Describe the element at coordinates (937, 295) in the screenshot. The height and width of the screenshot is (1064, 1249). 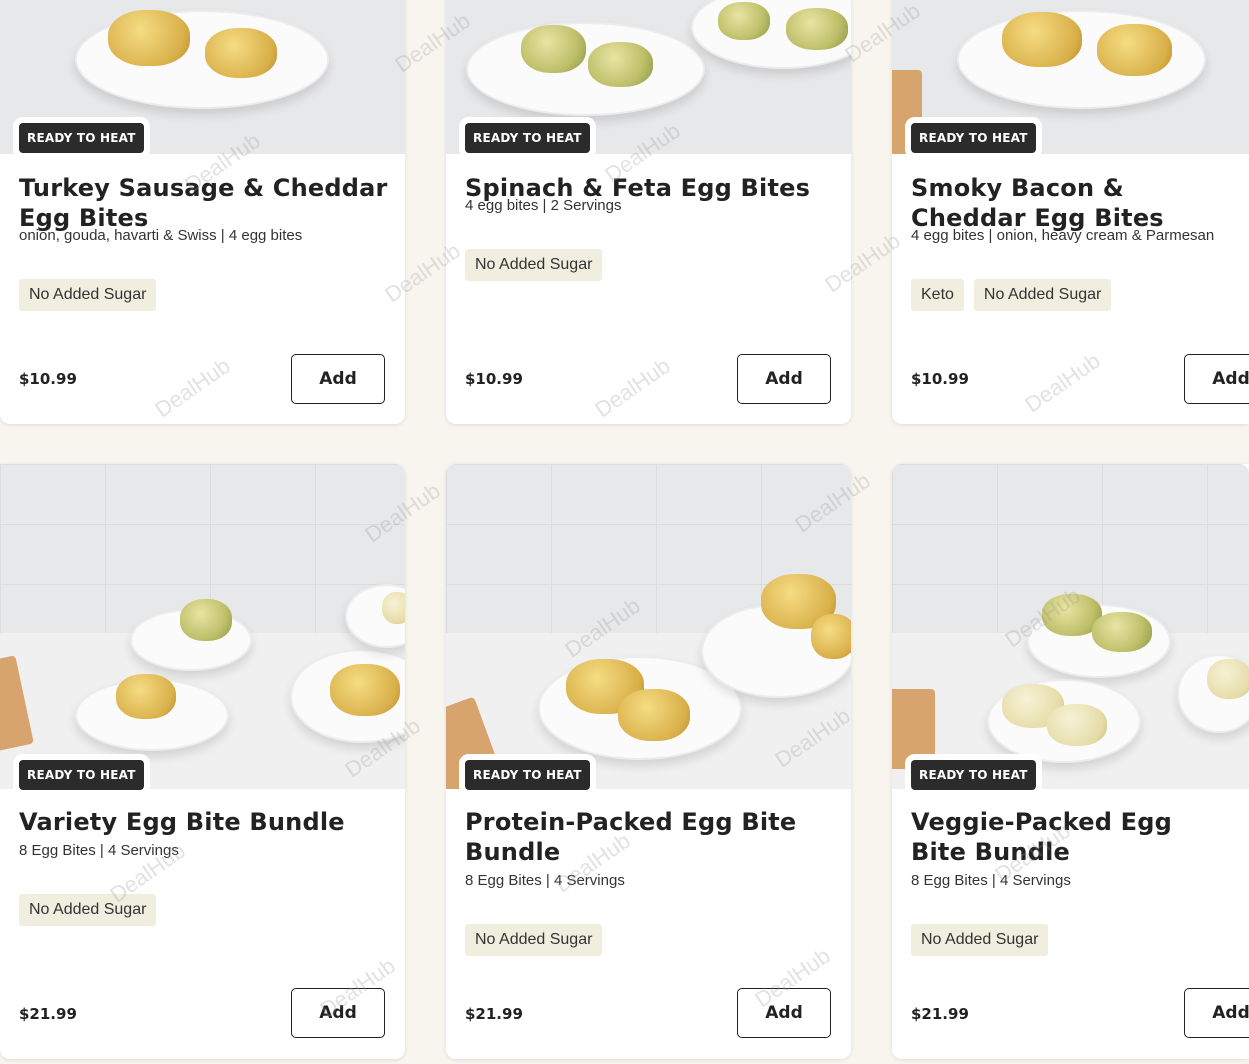
I see `tag: Keto` at that location.